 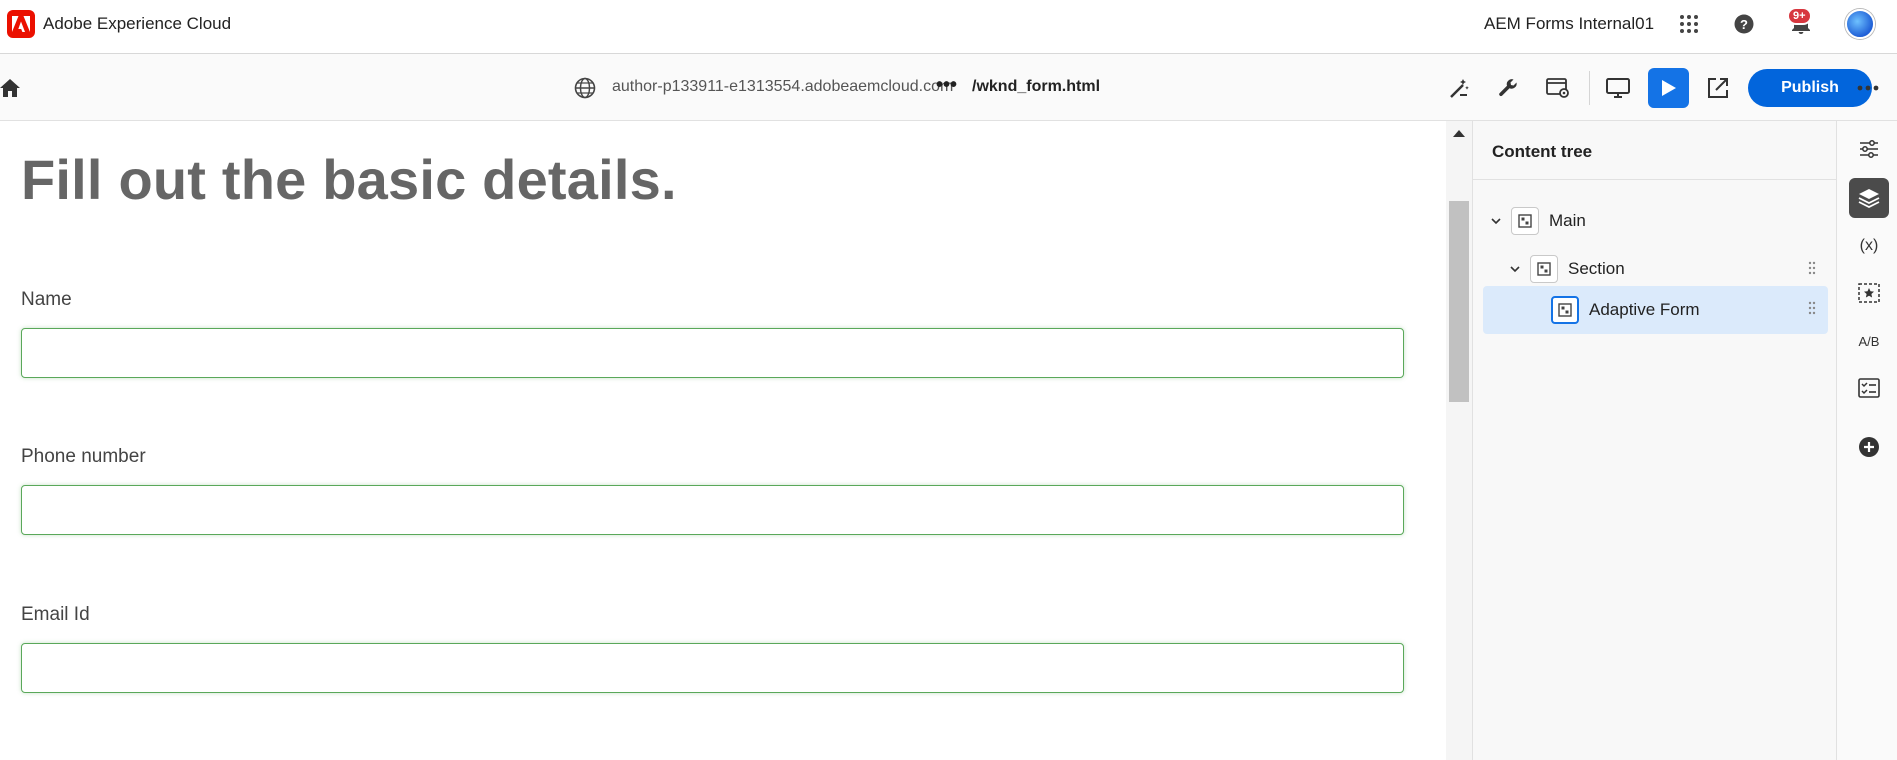 I want to click on path-more-button: •••, so click(x=946, y=85).